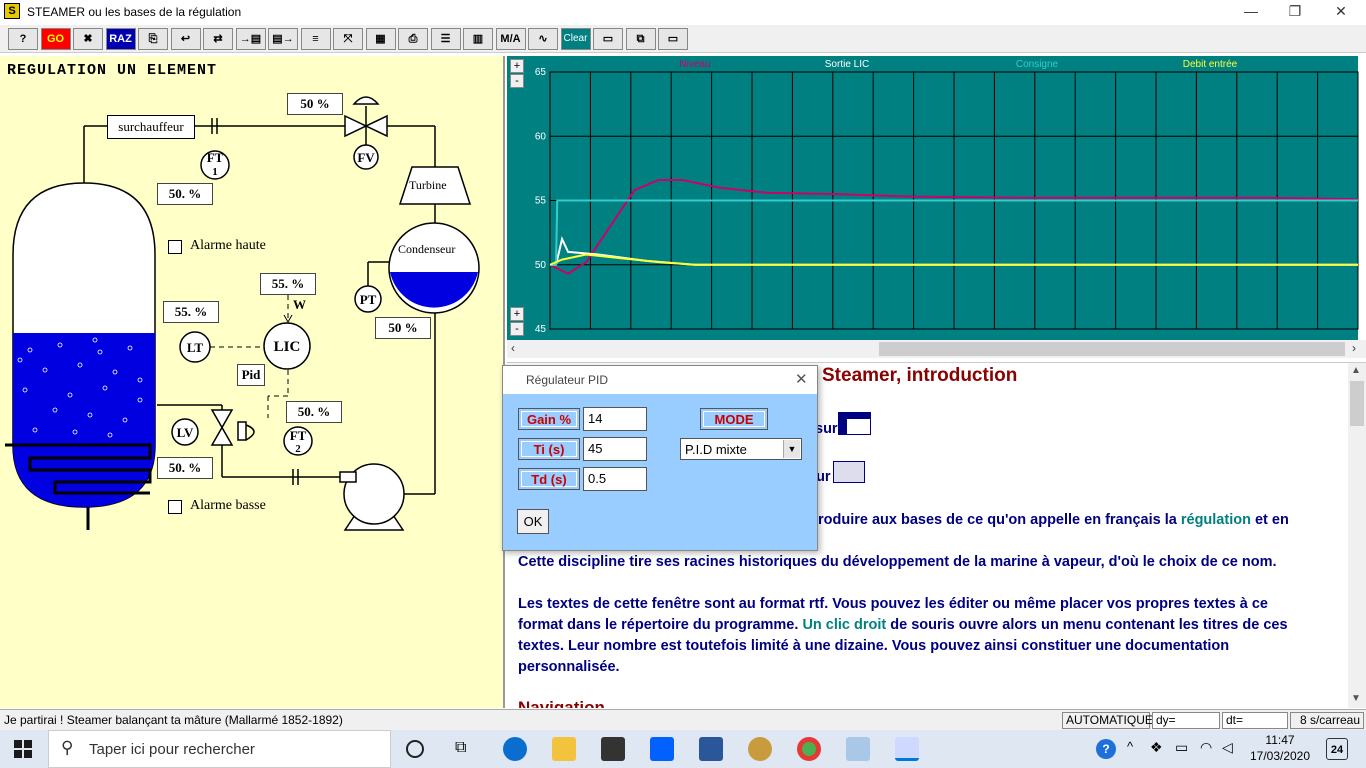 The image size is (1366, 768). Describe the element at coordinates (543, 39) in the screenshot. I see `wave-button: ∿` at that location.